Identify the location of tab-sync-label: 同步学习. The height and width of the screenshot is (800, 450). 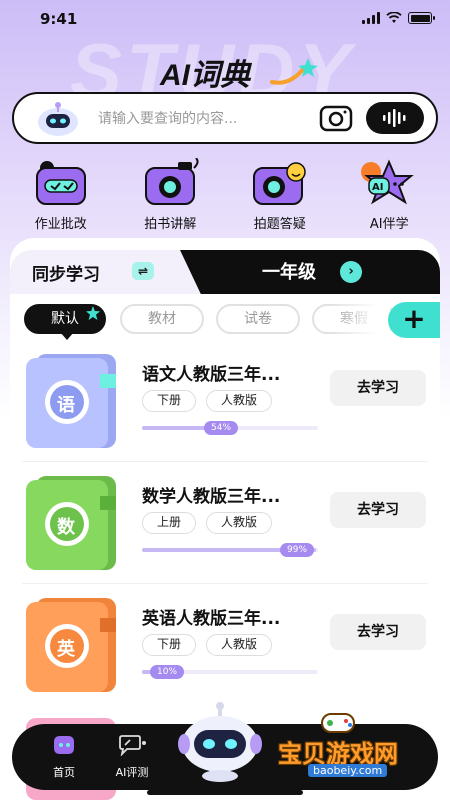
(66, 275).